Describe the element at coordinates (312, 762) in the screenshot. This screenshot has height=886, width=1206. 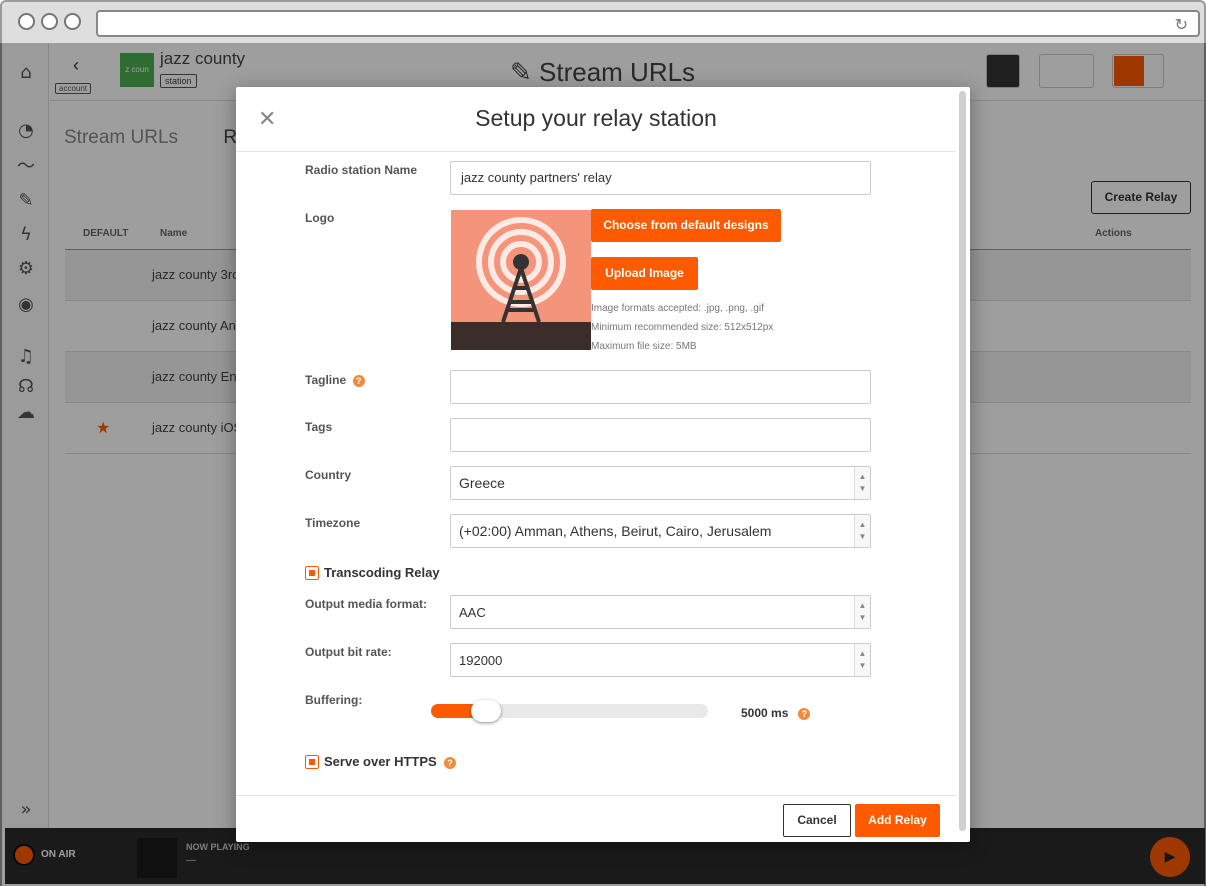
I see `https-checkbox` at that location.